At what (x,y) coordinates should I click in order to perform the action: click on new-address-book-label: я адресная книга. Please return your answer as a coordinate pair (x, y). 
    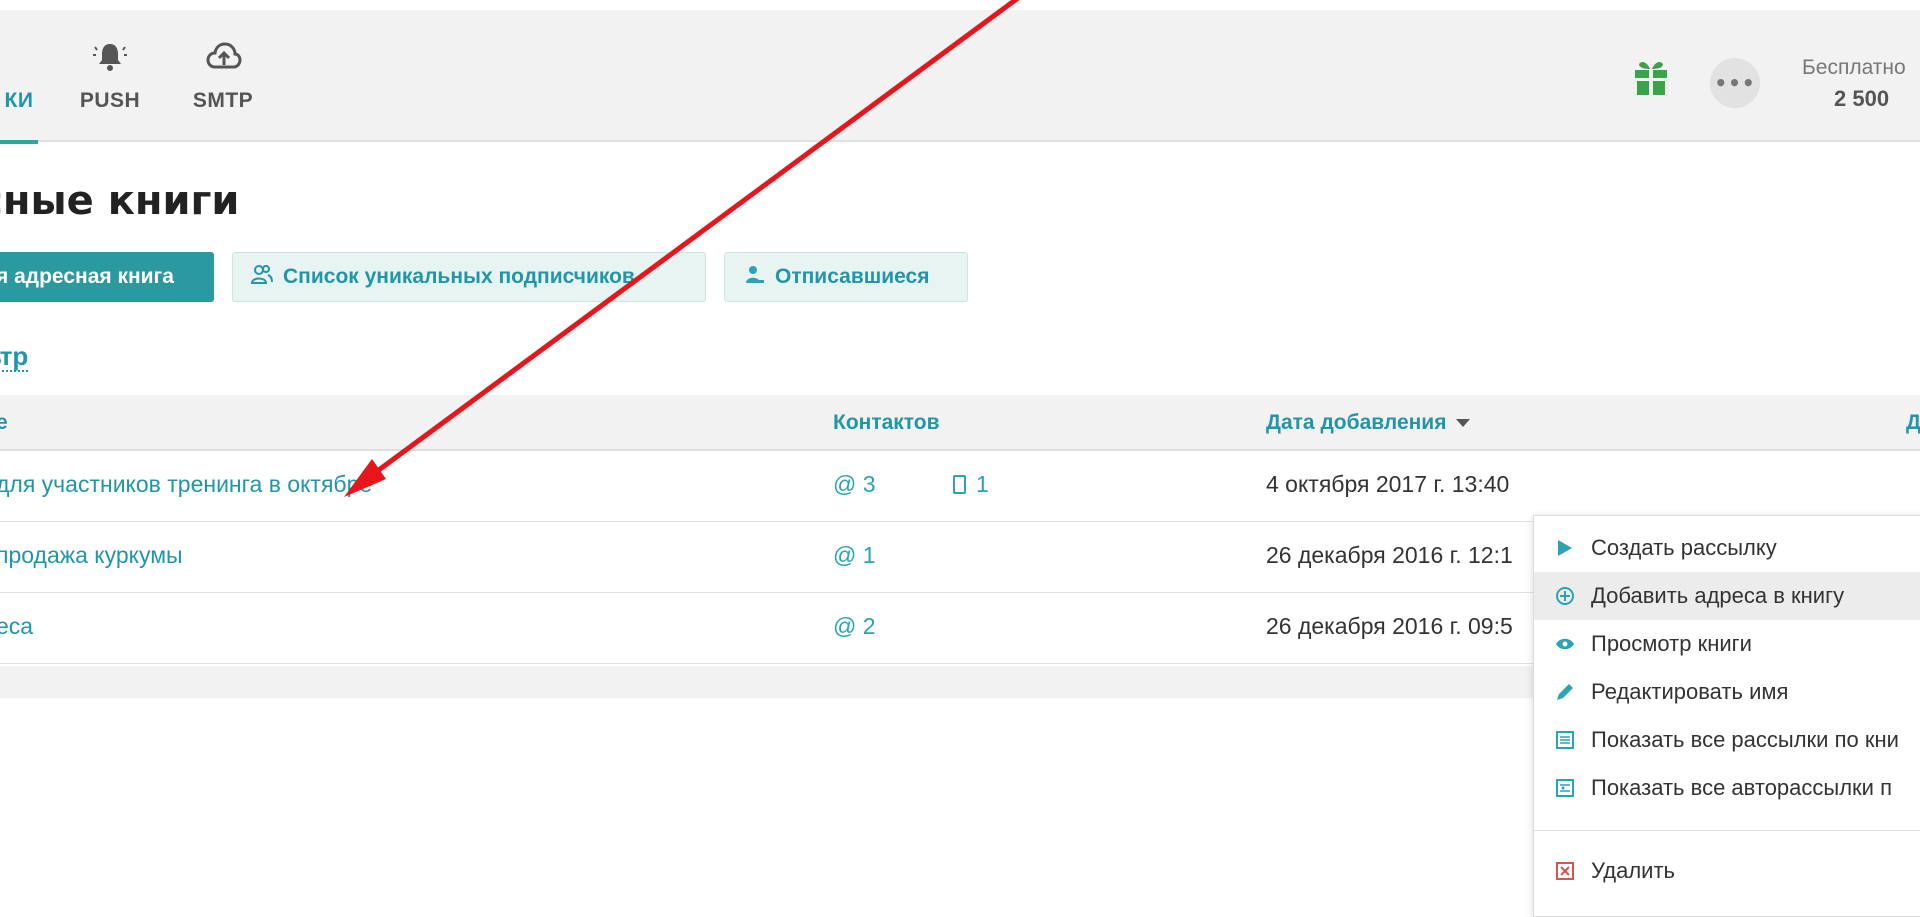
    Looking at the image, I should click on (87, 276).